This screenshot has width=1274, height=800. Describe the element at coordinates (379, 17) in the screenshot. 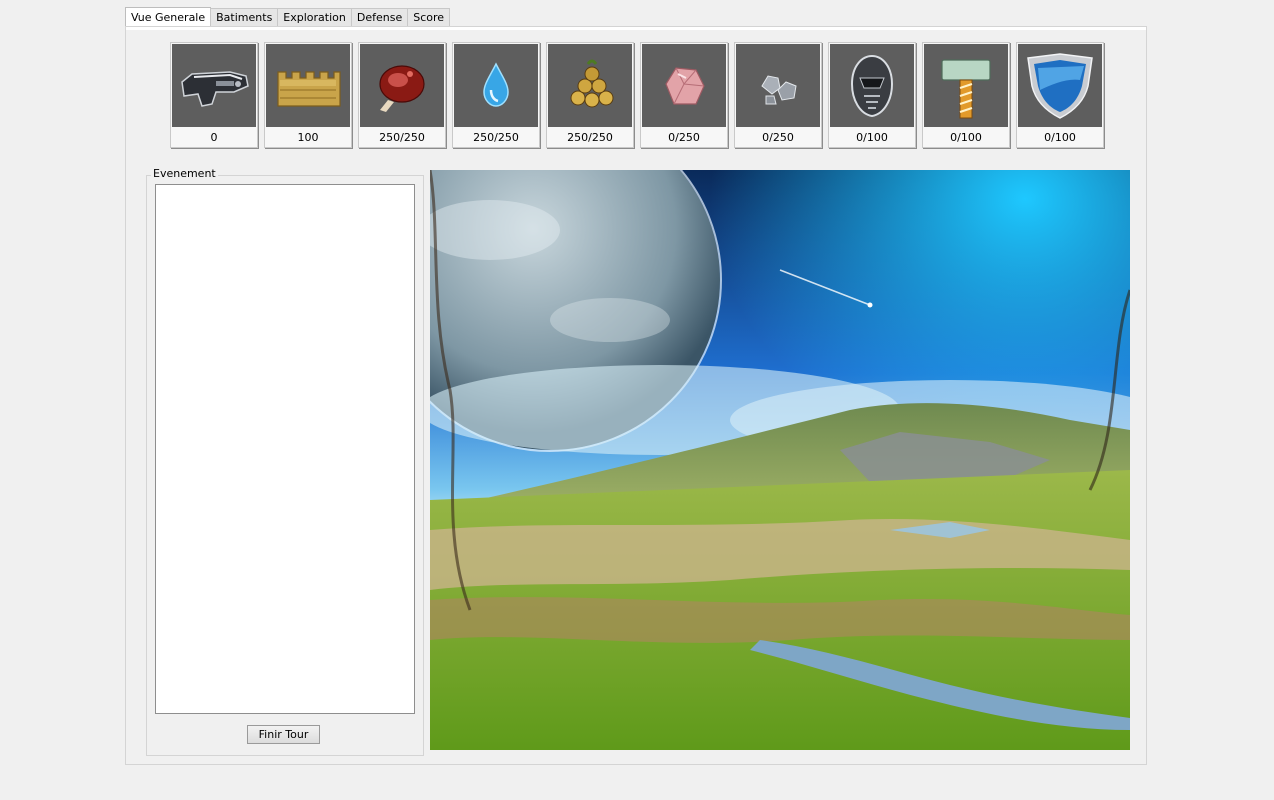

I see `tab-defense: Defense` at that location.